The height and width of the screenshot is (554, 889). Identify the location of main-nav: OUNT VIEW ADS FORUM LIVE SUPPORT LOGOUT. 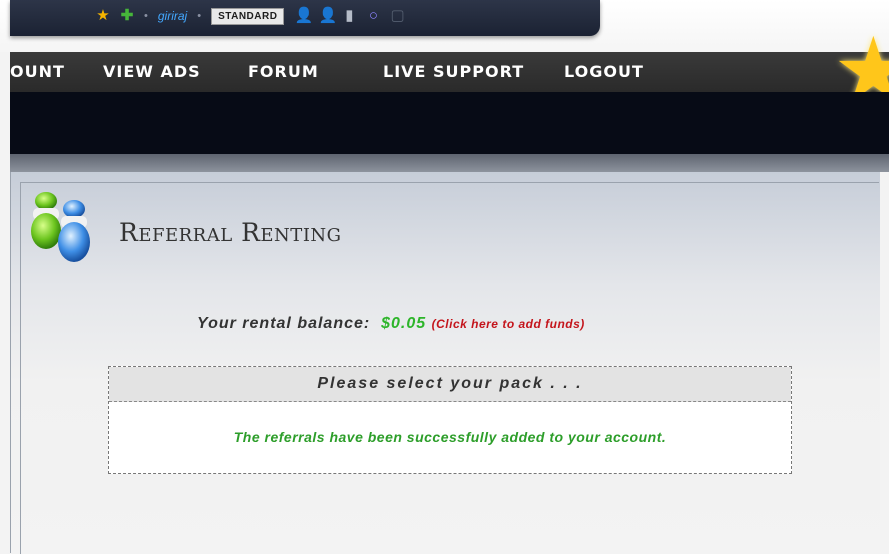
(449, 72).